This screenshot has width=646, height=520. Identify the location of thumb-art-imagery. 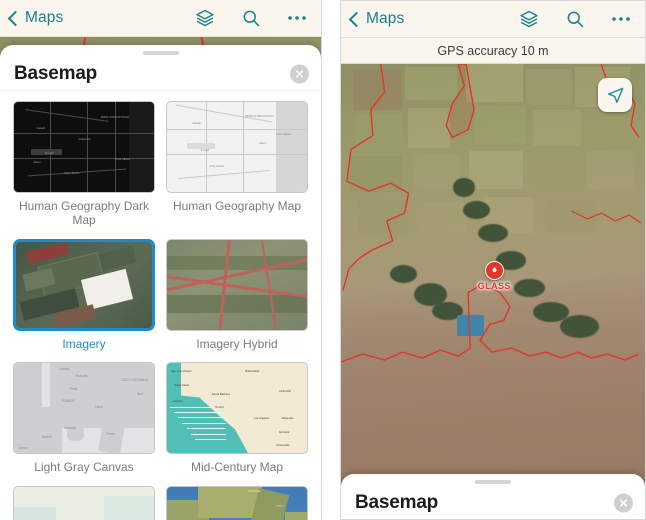
(84, 284).